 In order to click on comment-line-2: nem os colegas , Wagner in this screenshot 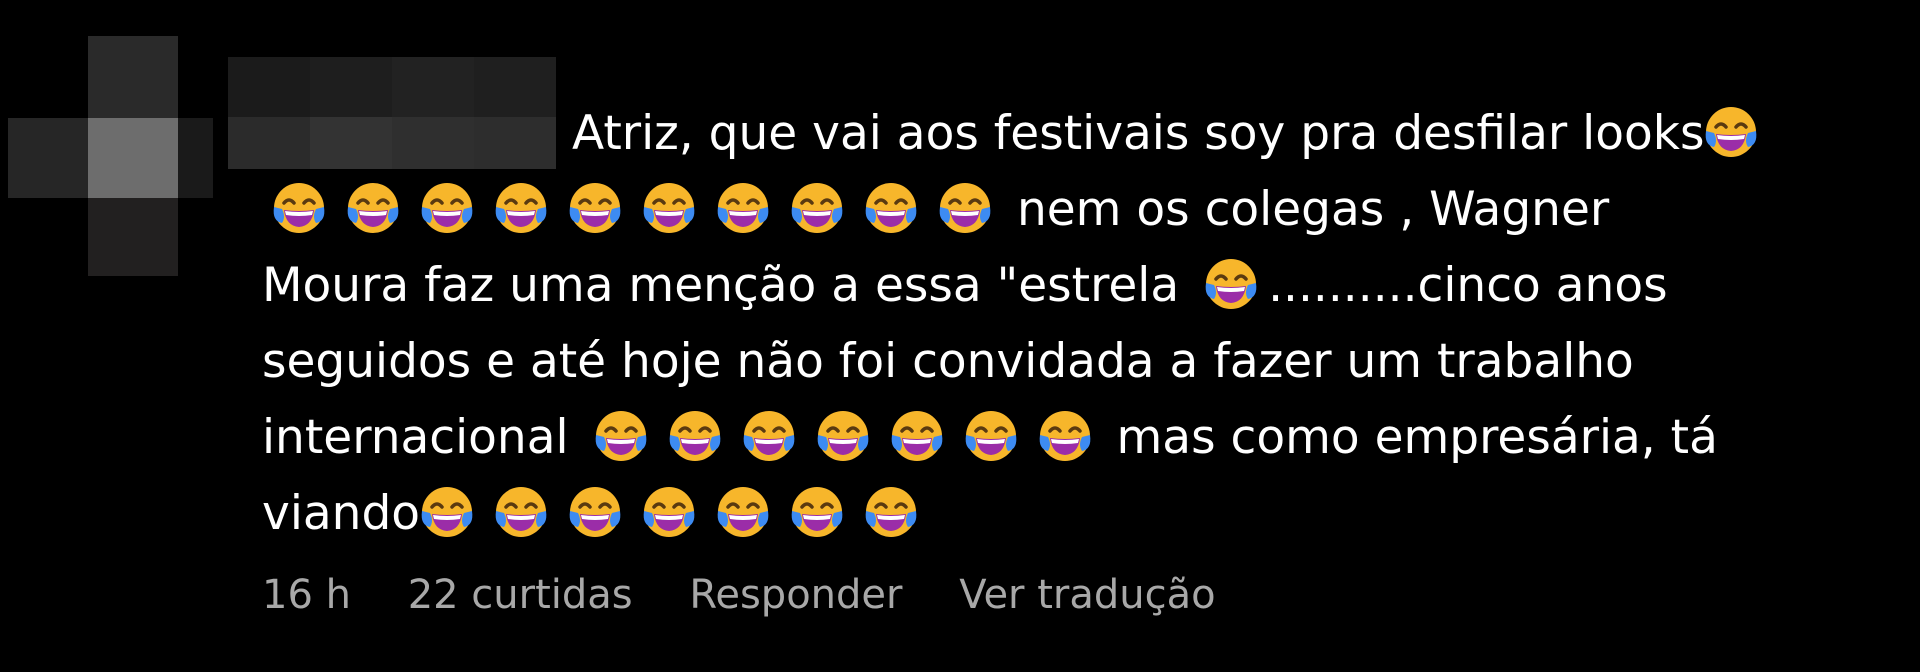, I will do `click(1062, 210)`.